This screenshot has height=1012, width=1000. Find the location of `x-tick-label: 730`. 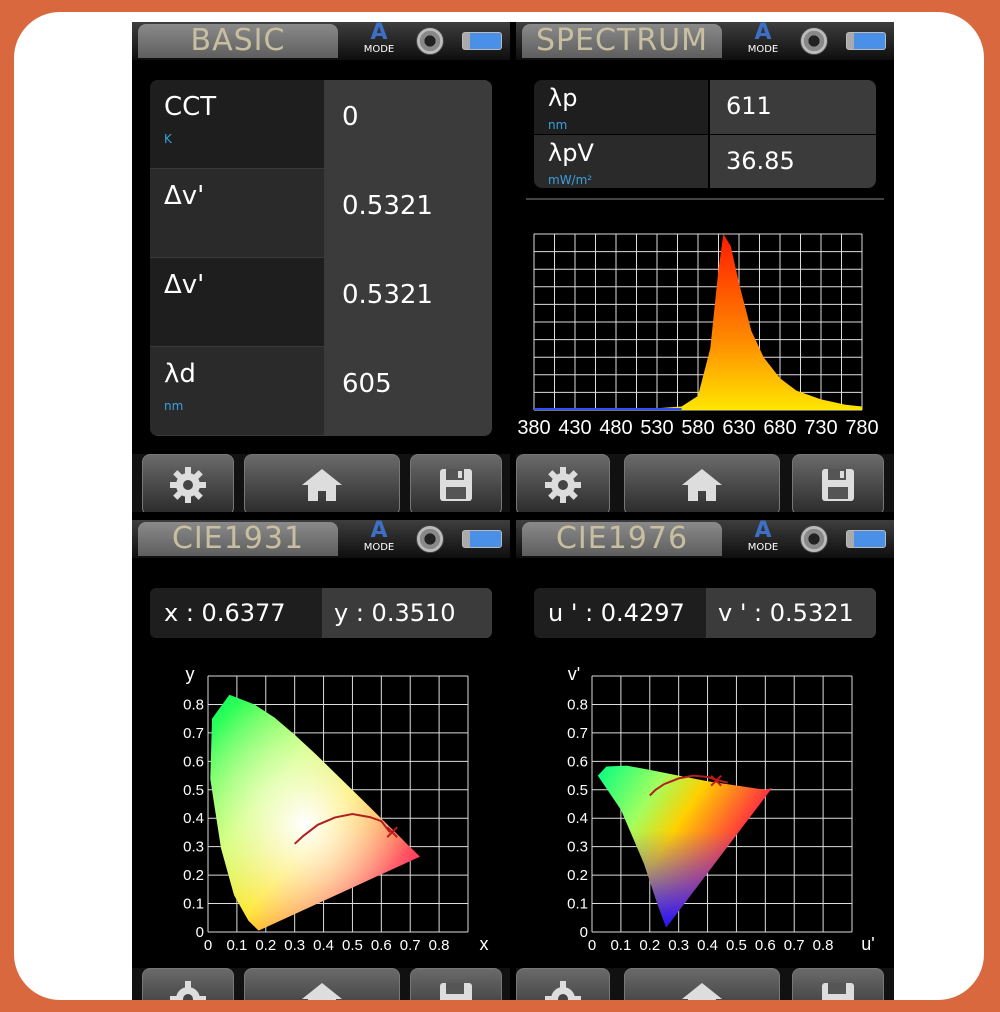

x-tick-label: 730 is located at coordinates (820, 428).